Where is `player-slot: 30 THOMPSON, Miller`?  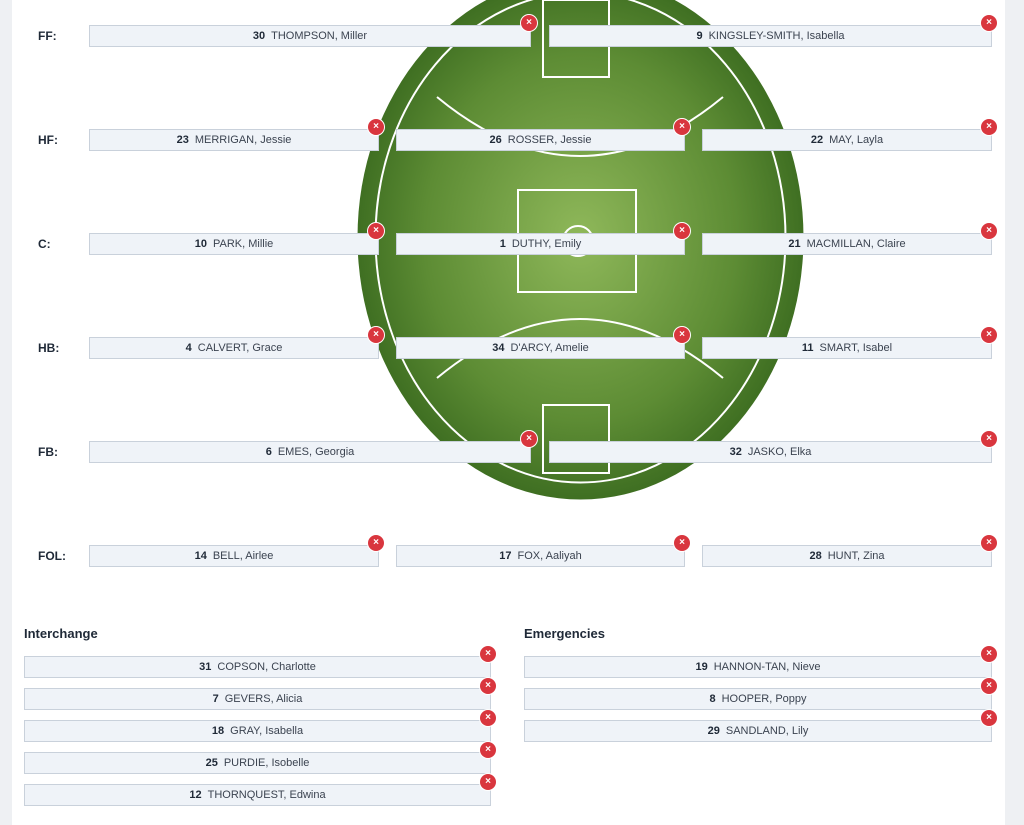 player-slot: 30 THOMPSON, Miller is located at coordinates (310, 36).